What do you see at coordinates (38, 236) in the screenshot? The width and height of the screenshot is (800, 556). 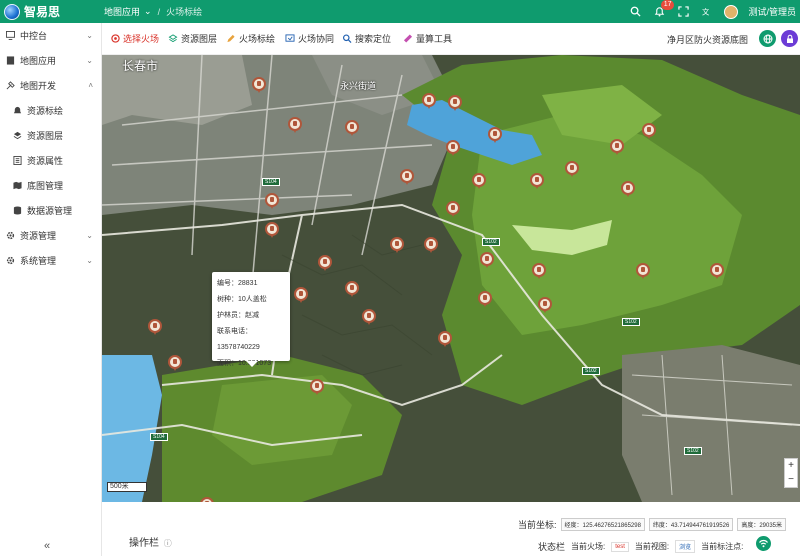 I see `sidebar-item-label: 资源管理` at bounding box center [38, 236].